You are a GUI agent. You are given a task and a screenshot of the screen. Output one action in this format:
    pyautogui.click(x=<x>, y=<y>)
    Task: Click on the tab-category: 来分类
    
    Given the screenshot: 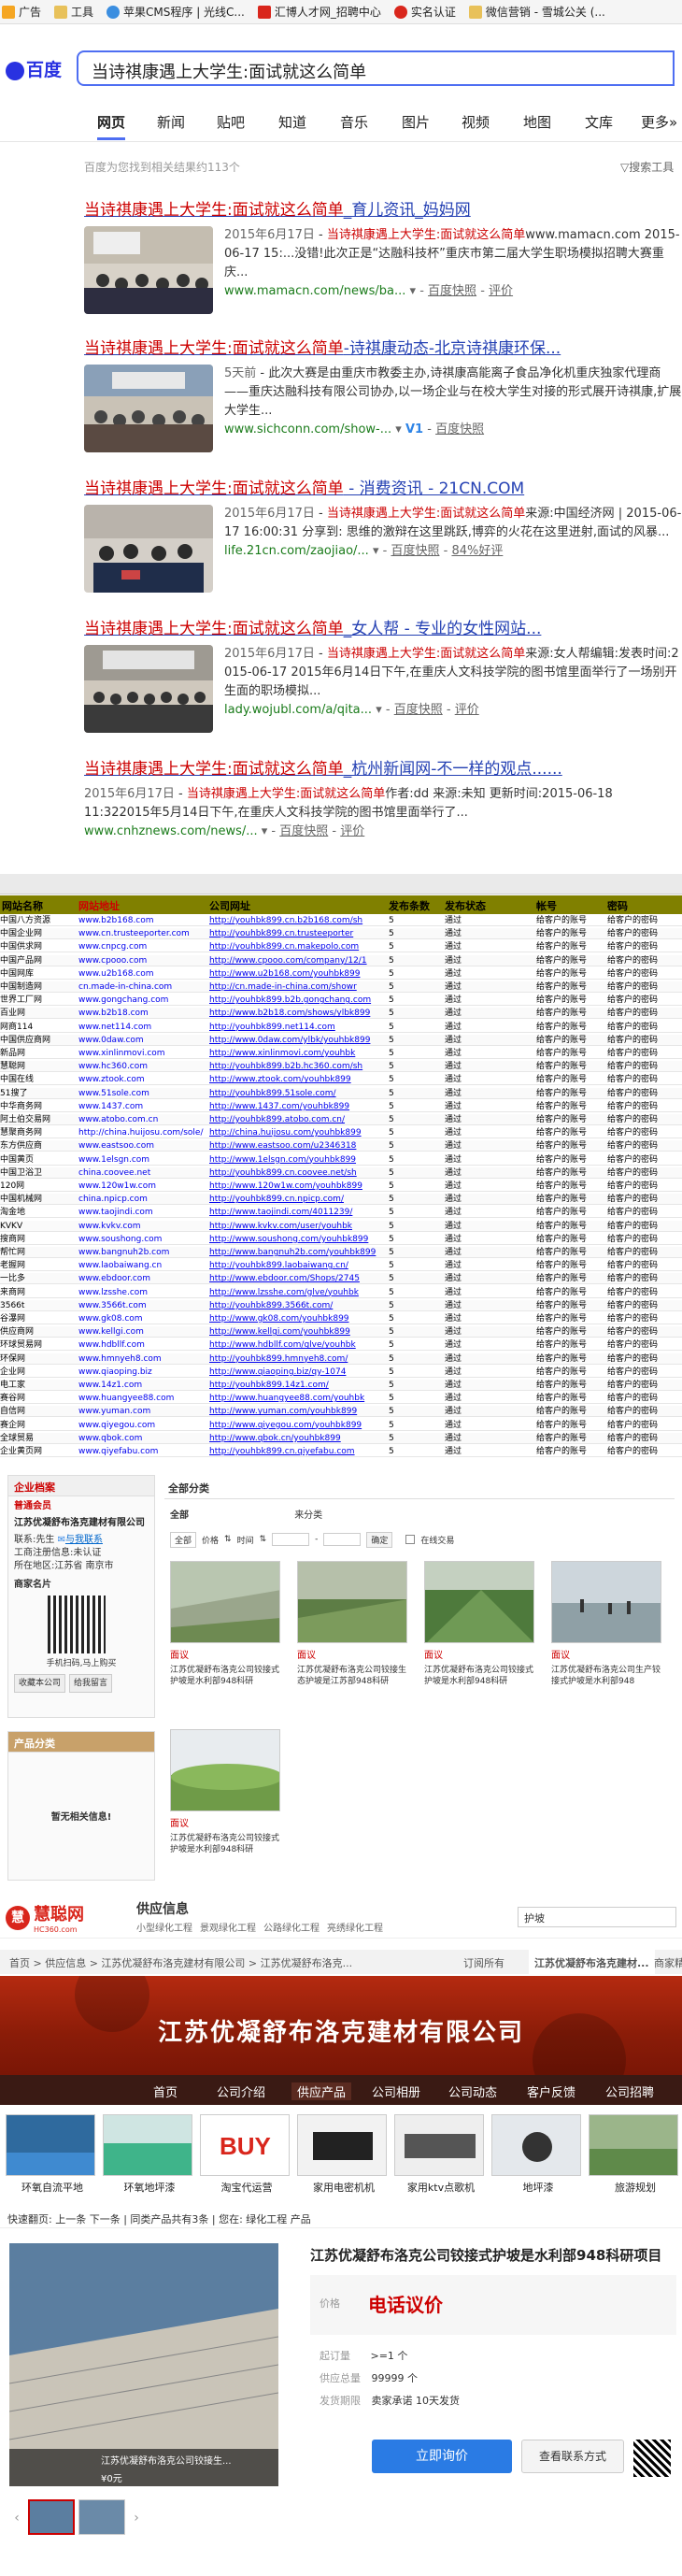 What is the action you would take?
    pyautogui.click(x=308, y=1515)
    